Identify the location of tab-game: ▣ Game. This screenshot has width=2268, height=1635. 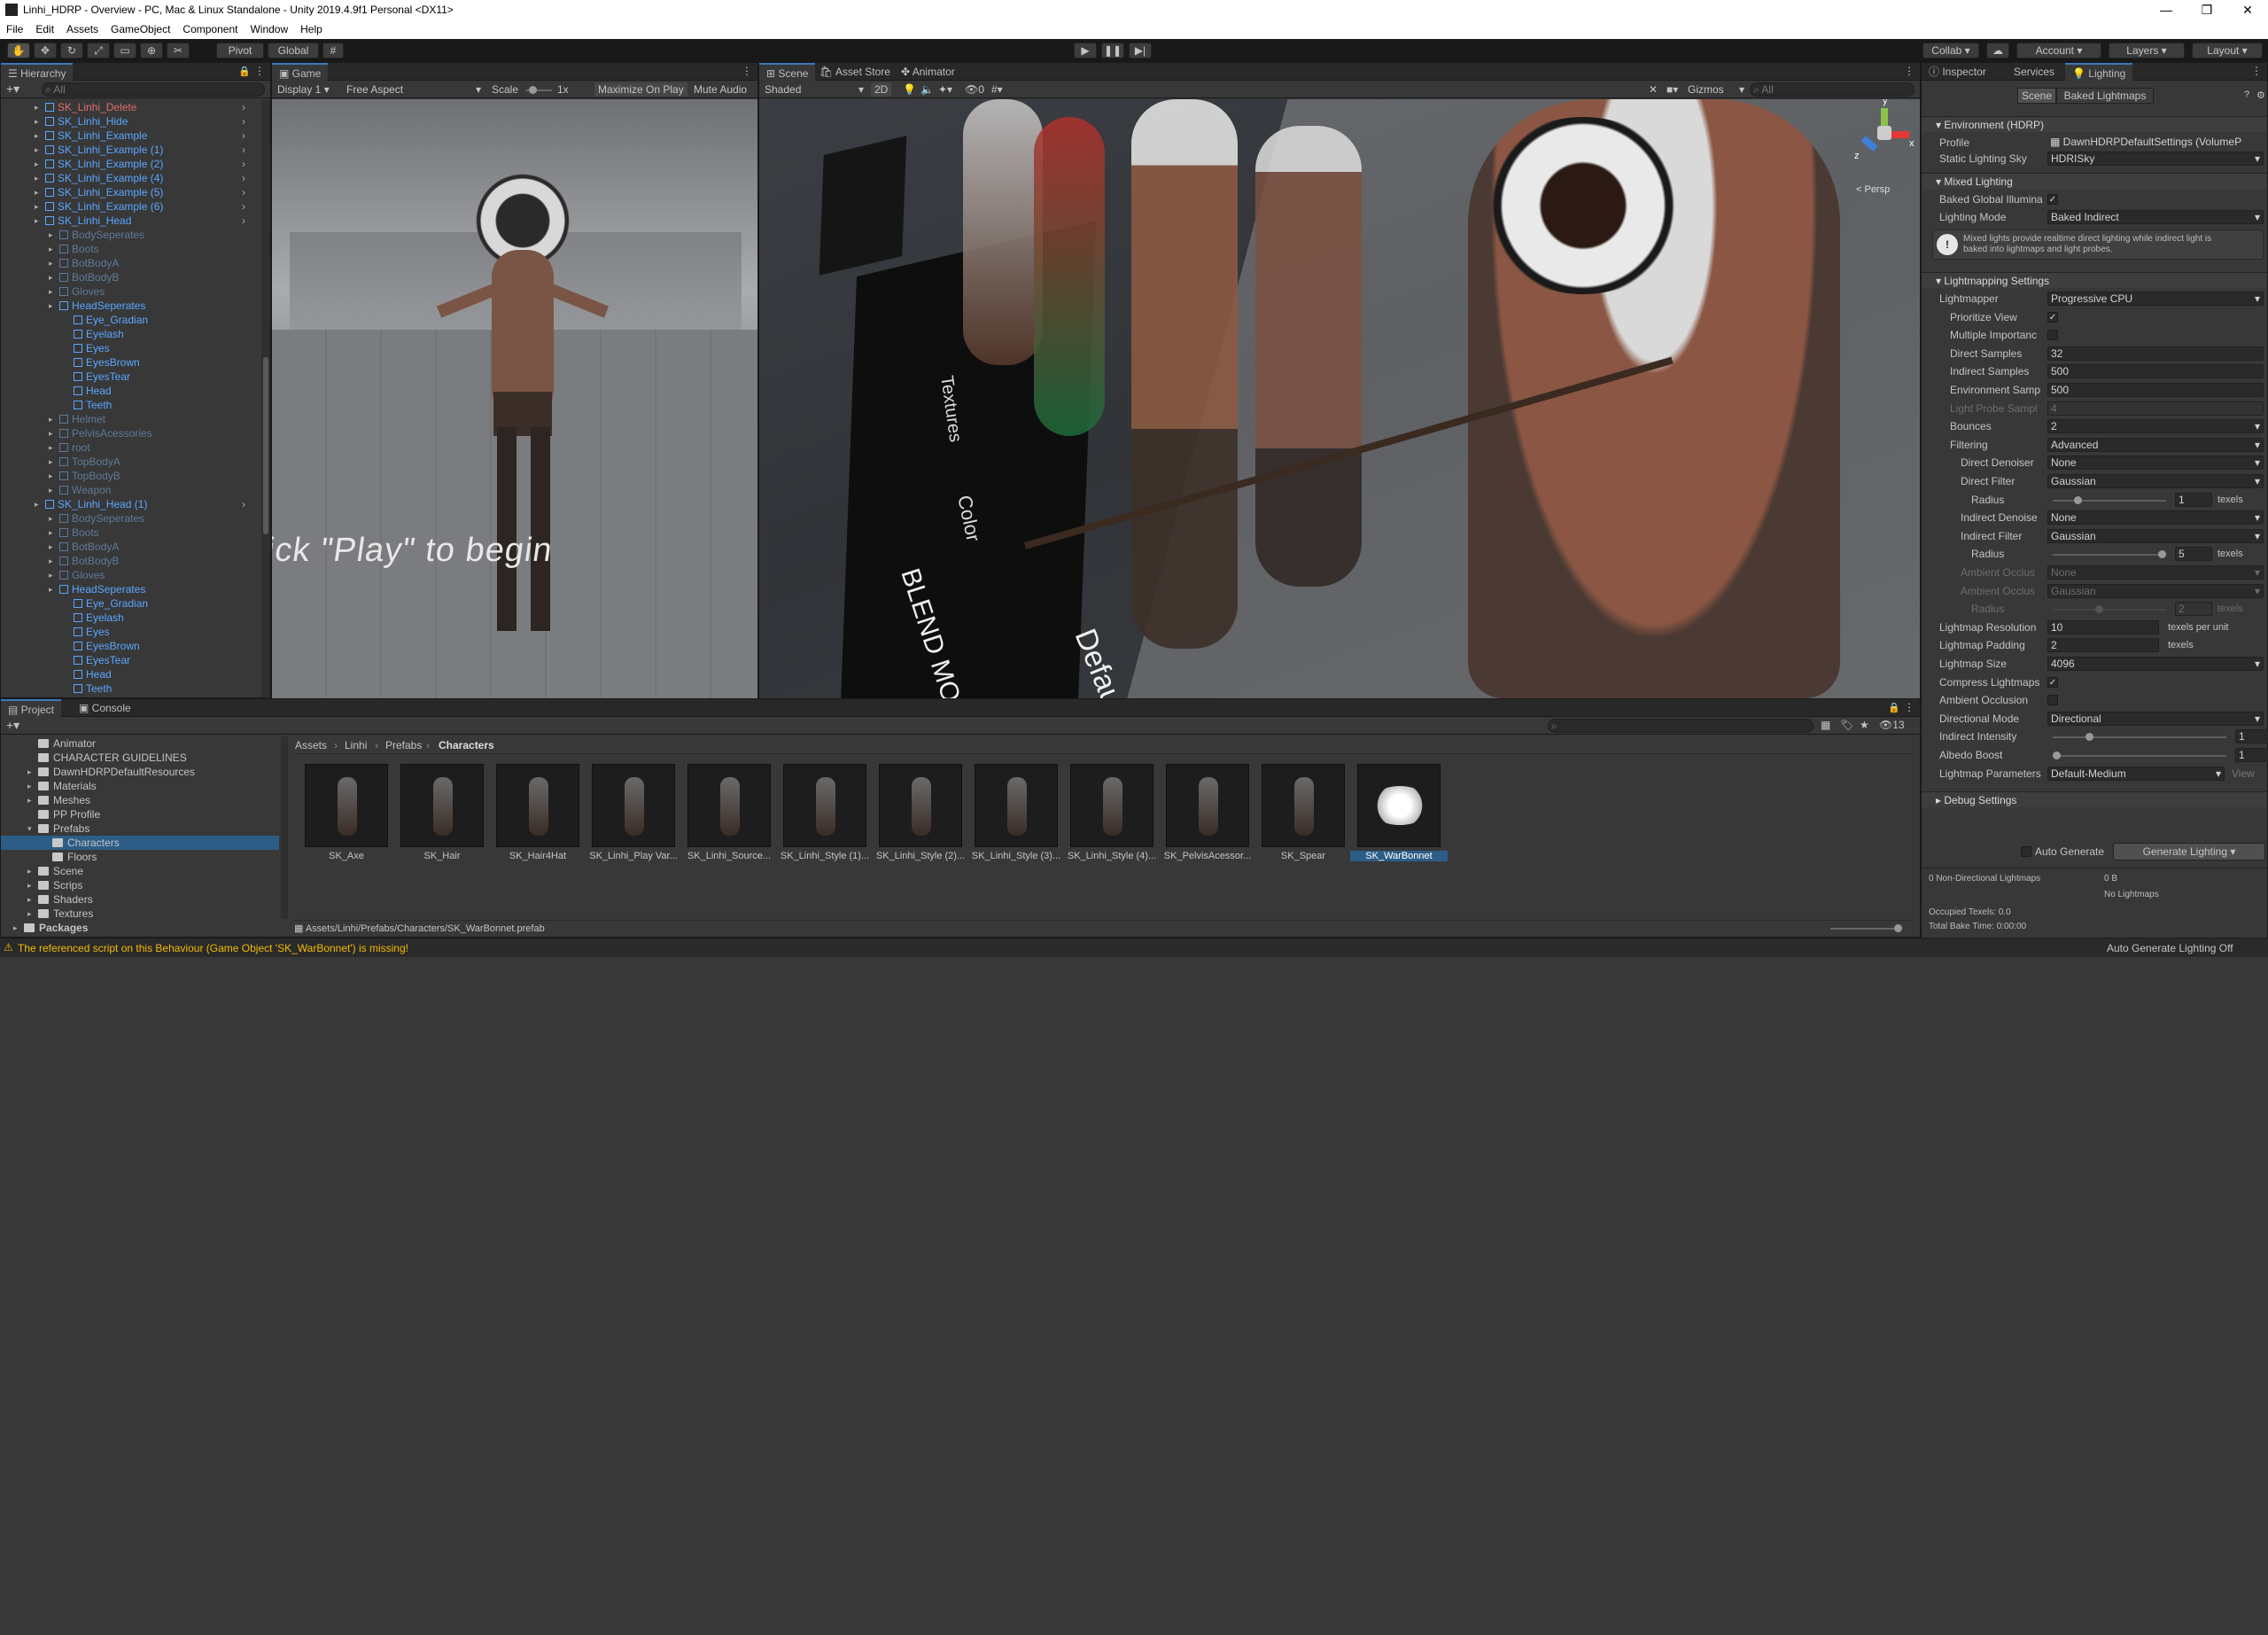
(300, 72).